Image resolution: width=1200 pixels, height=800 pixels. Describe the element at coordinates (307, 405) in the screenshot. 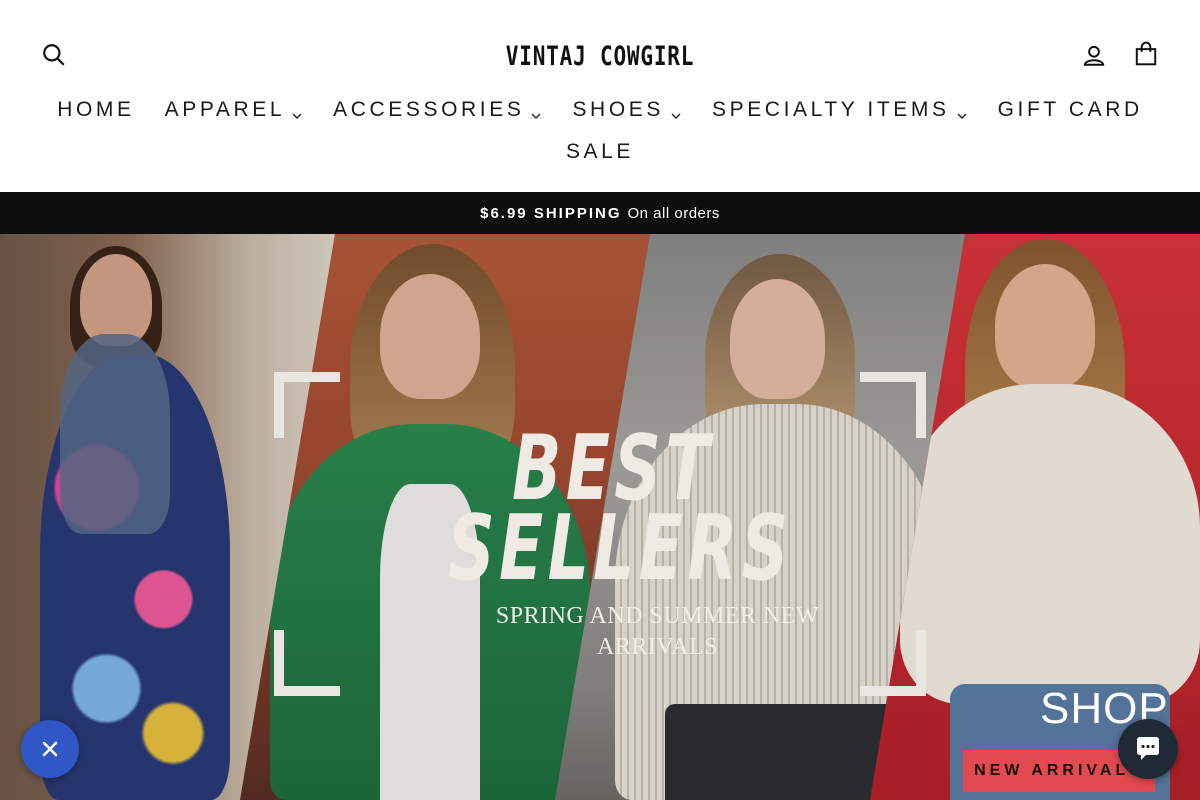

I see `frame-corner-top-left` at that location.